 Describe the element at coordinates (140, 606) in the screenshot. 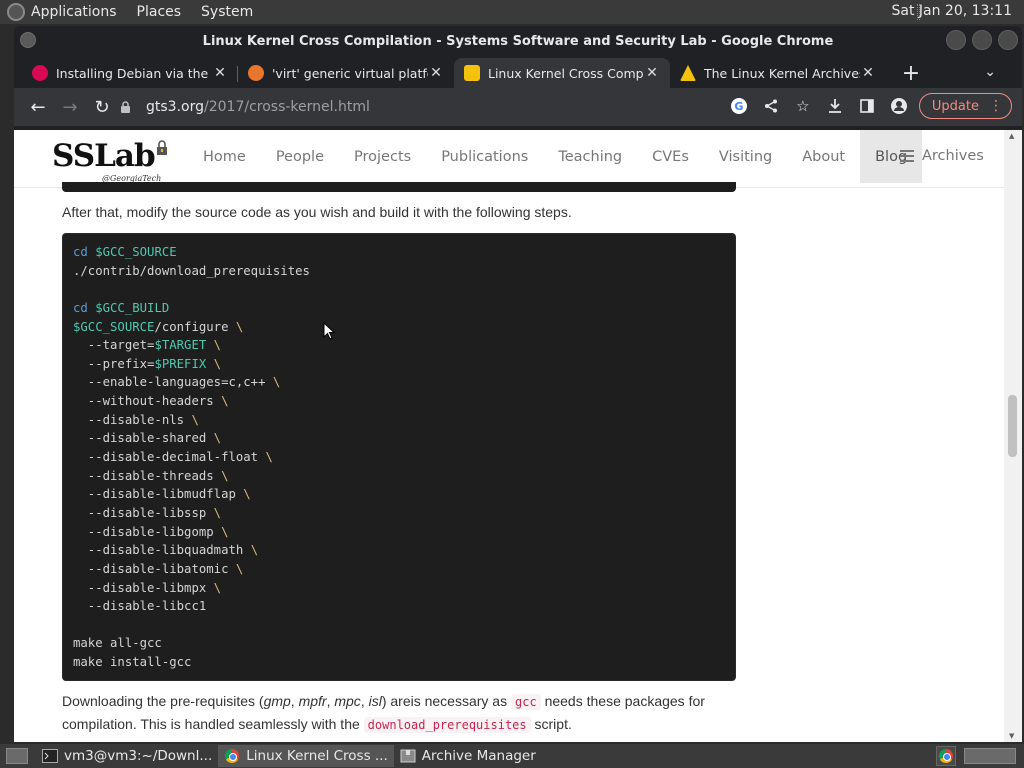

I see `code-token: --disable-libcc1` at that location.